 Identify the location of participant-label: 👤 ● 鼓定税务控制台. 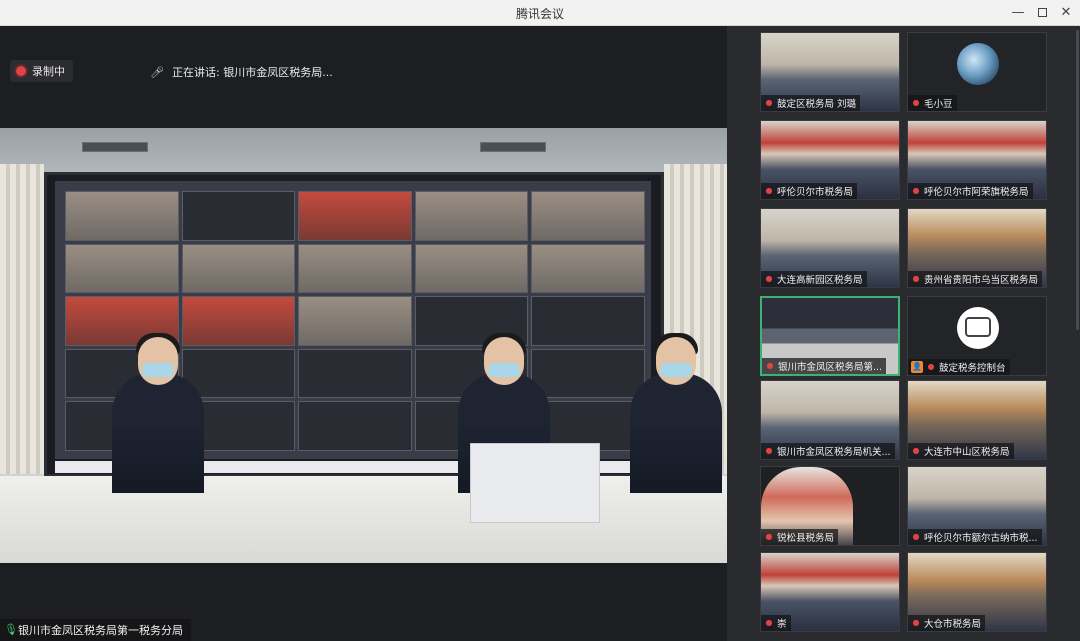
(959, 367).